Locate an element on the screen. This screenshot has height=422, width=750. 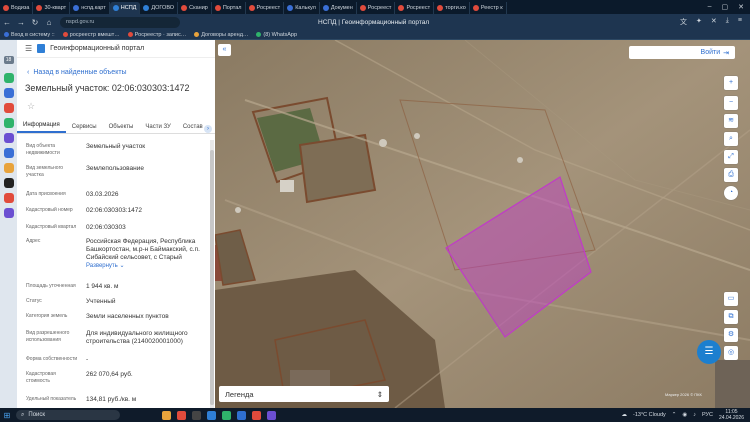
telegram-icon is located at coordinates (8, 93).